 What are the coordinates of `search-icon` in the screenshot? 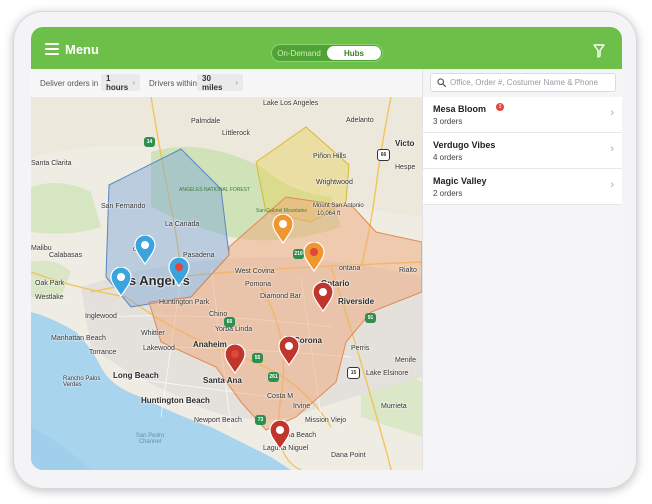 It's located at (441, 82).